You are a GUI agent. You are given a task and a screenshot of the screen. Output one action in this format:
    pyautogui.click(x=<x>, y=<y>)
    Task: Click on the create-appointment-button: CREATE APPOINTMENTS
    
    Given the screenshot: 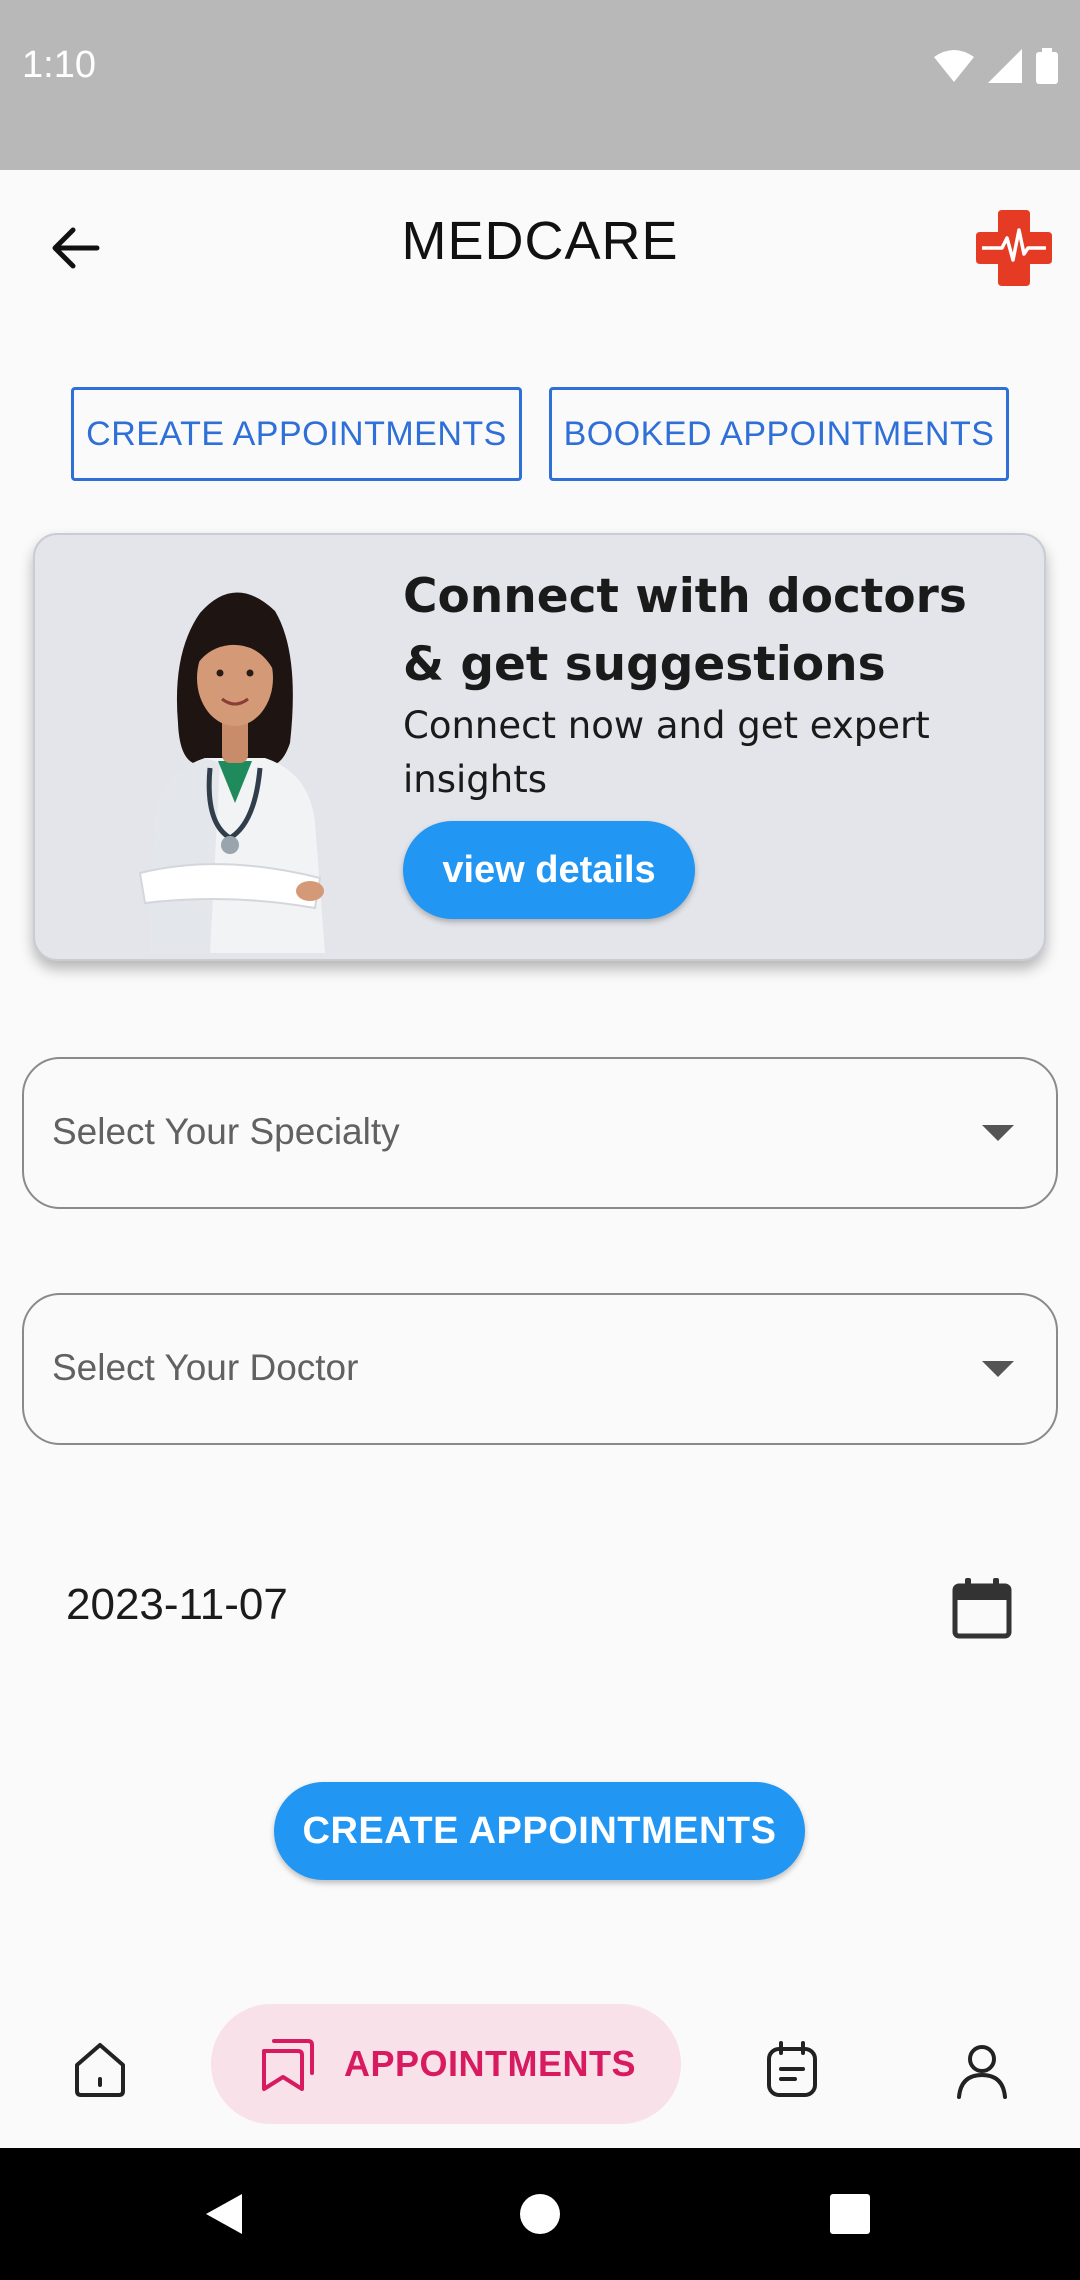 What is the action you would take?
    pyautogui.click(x=539, y=1831)
    